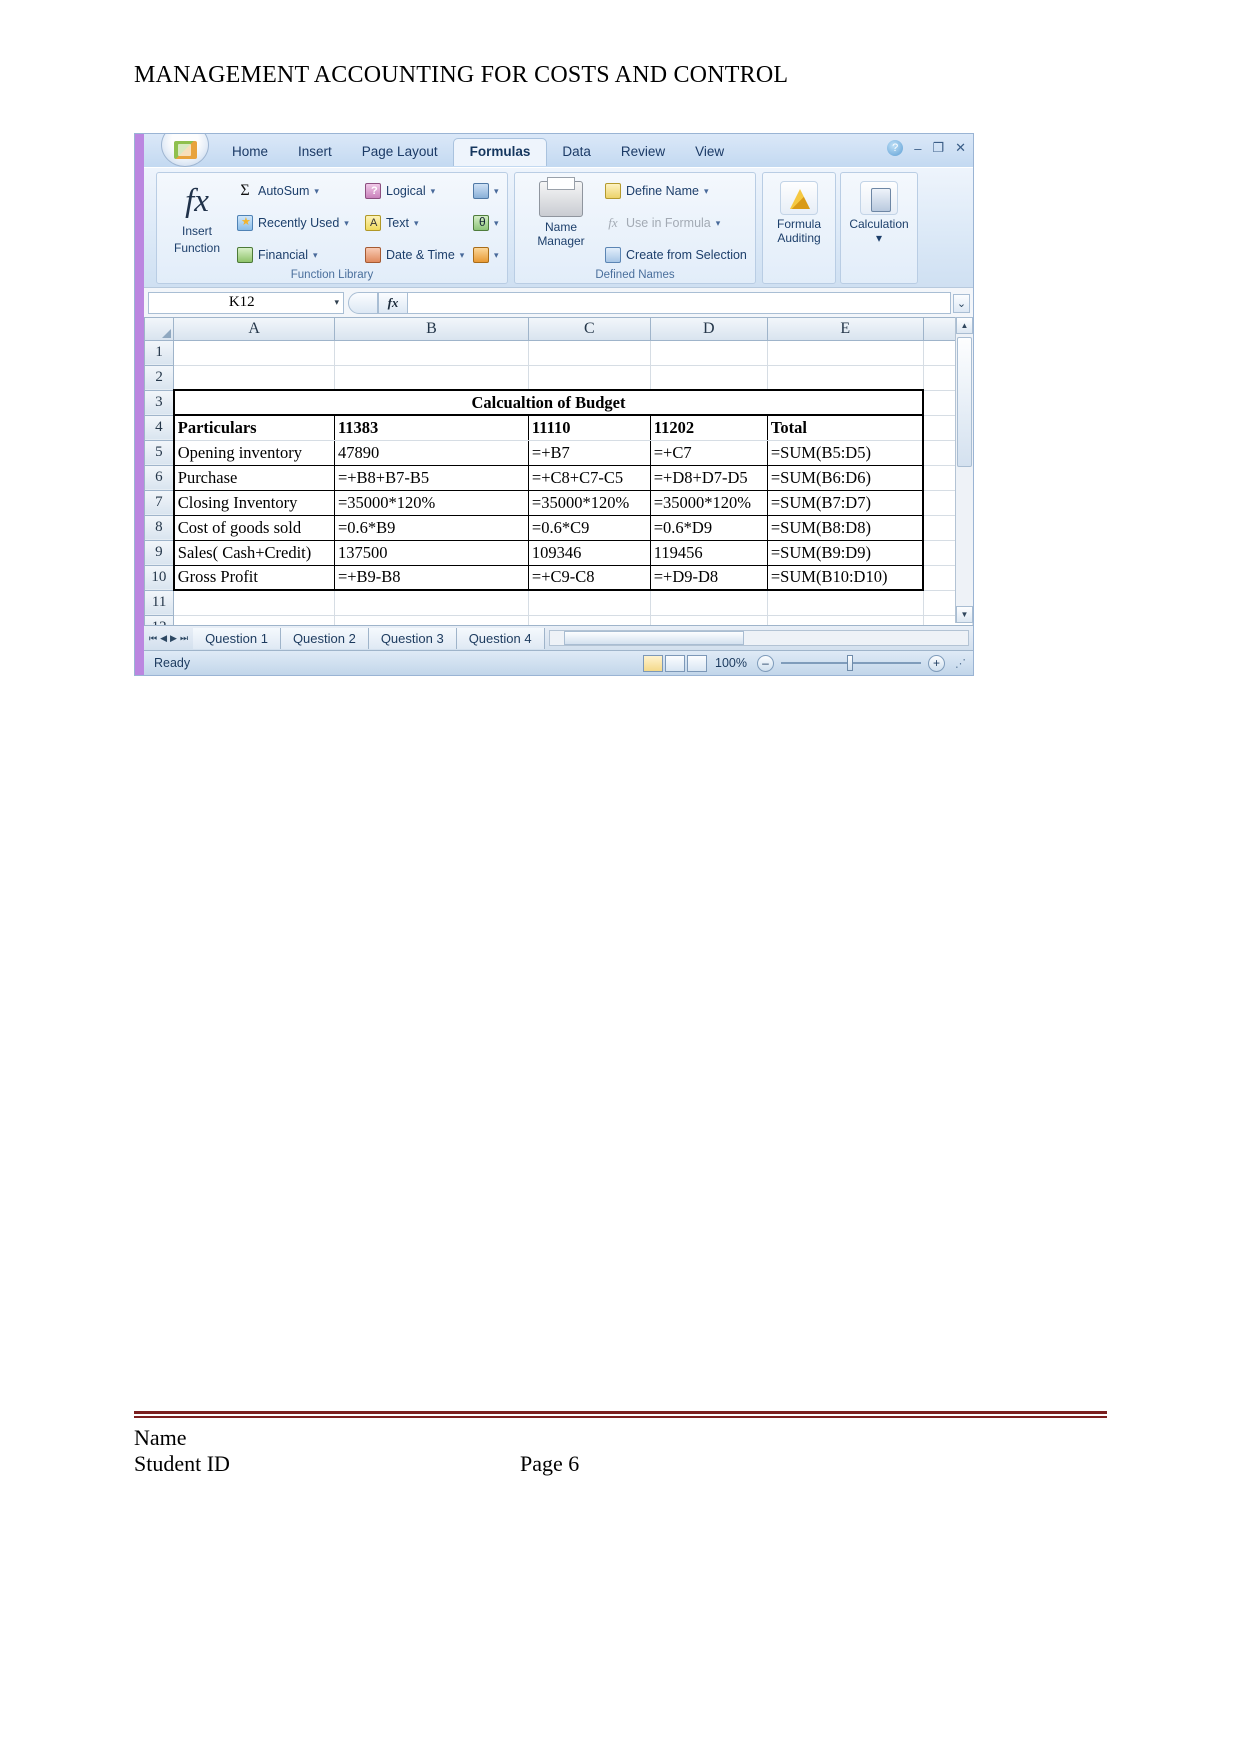 The width and height of the screenshot is (1241, 1754). What do you see at coordinates (431, 528) in the screenshot?
I see `cell-b8: =0.6*B9` at bounding box center [431, 528].